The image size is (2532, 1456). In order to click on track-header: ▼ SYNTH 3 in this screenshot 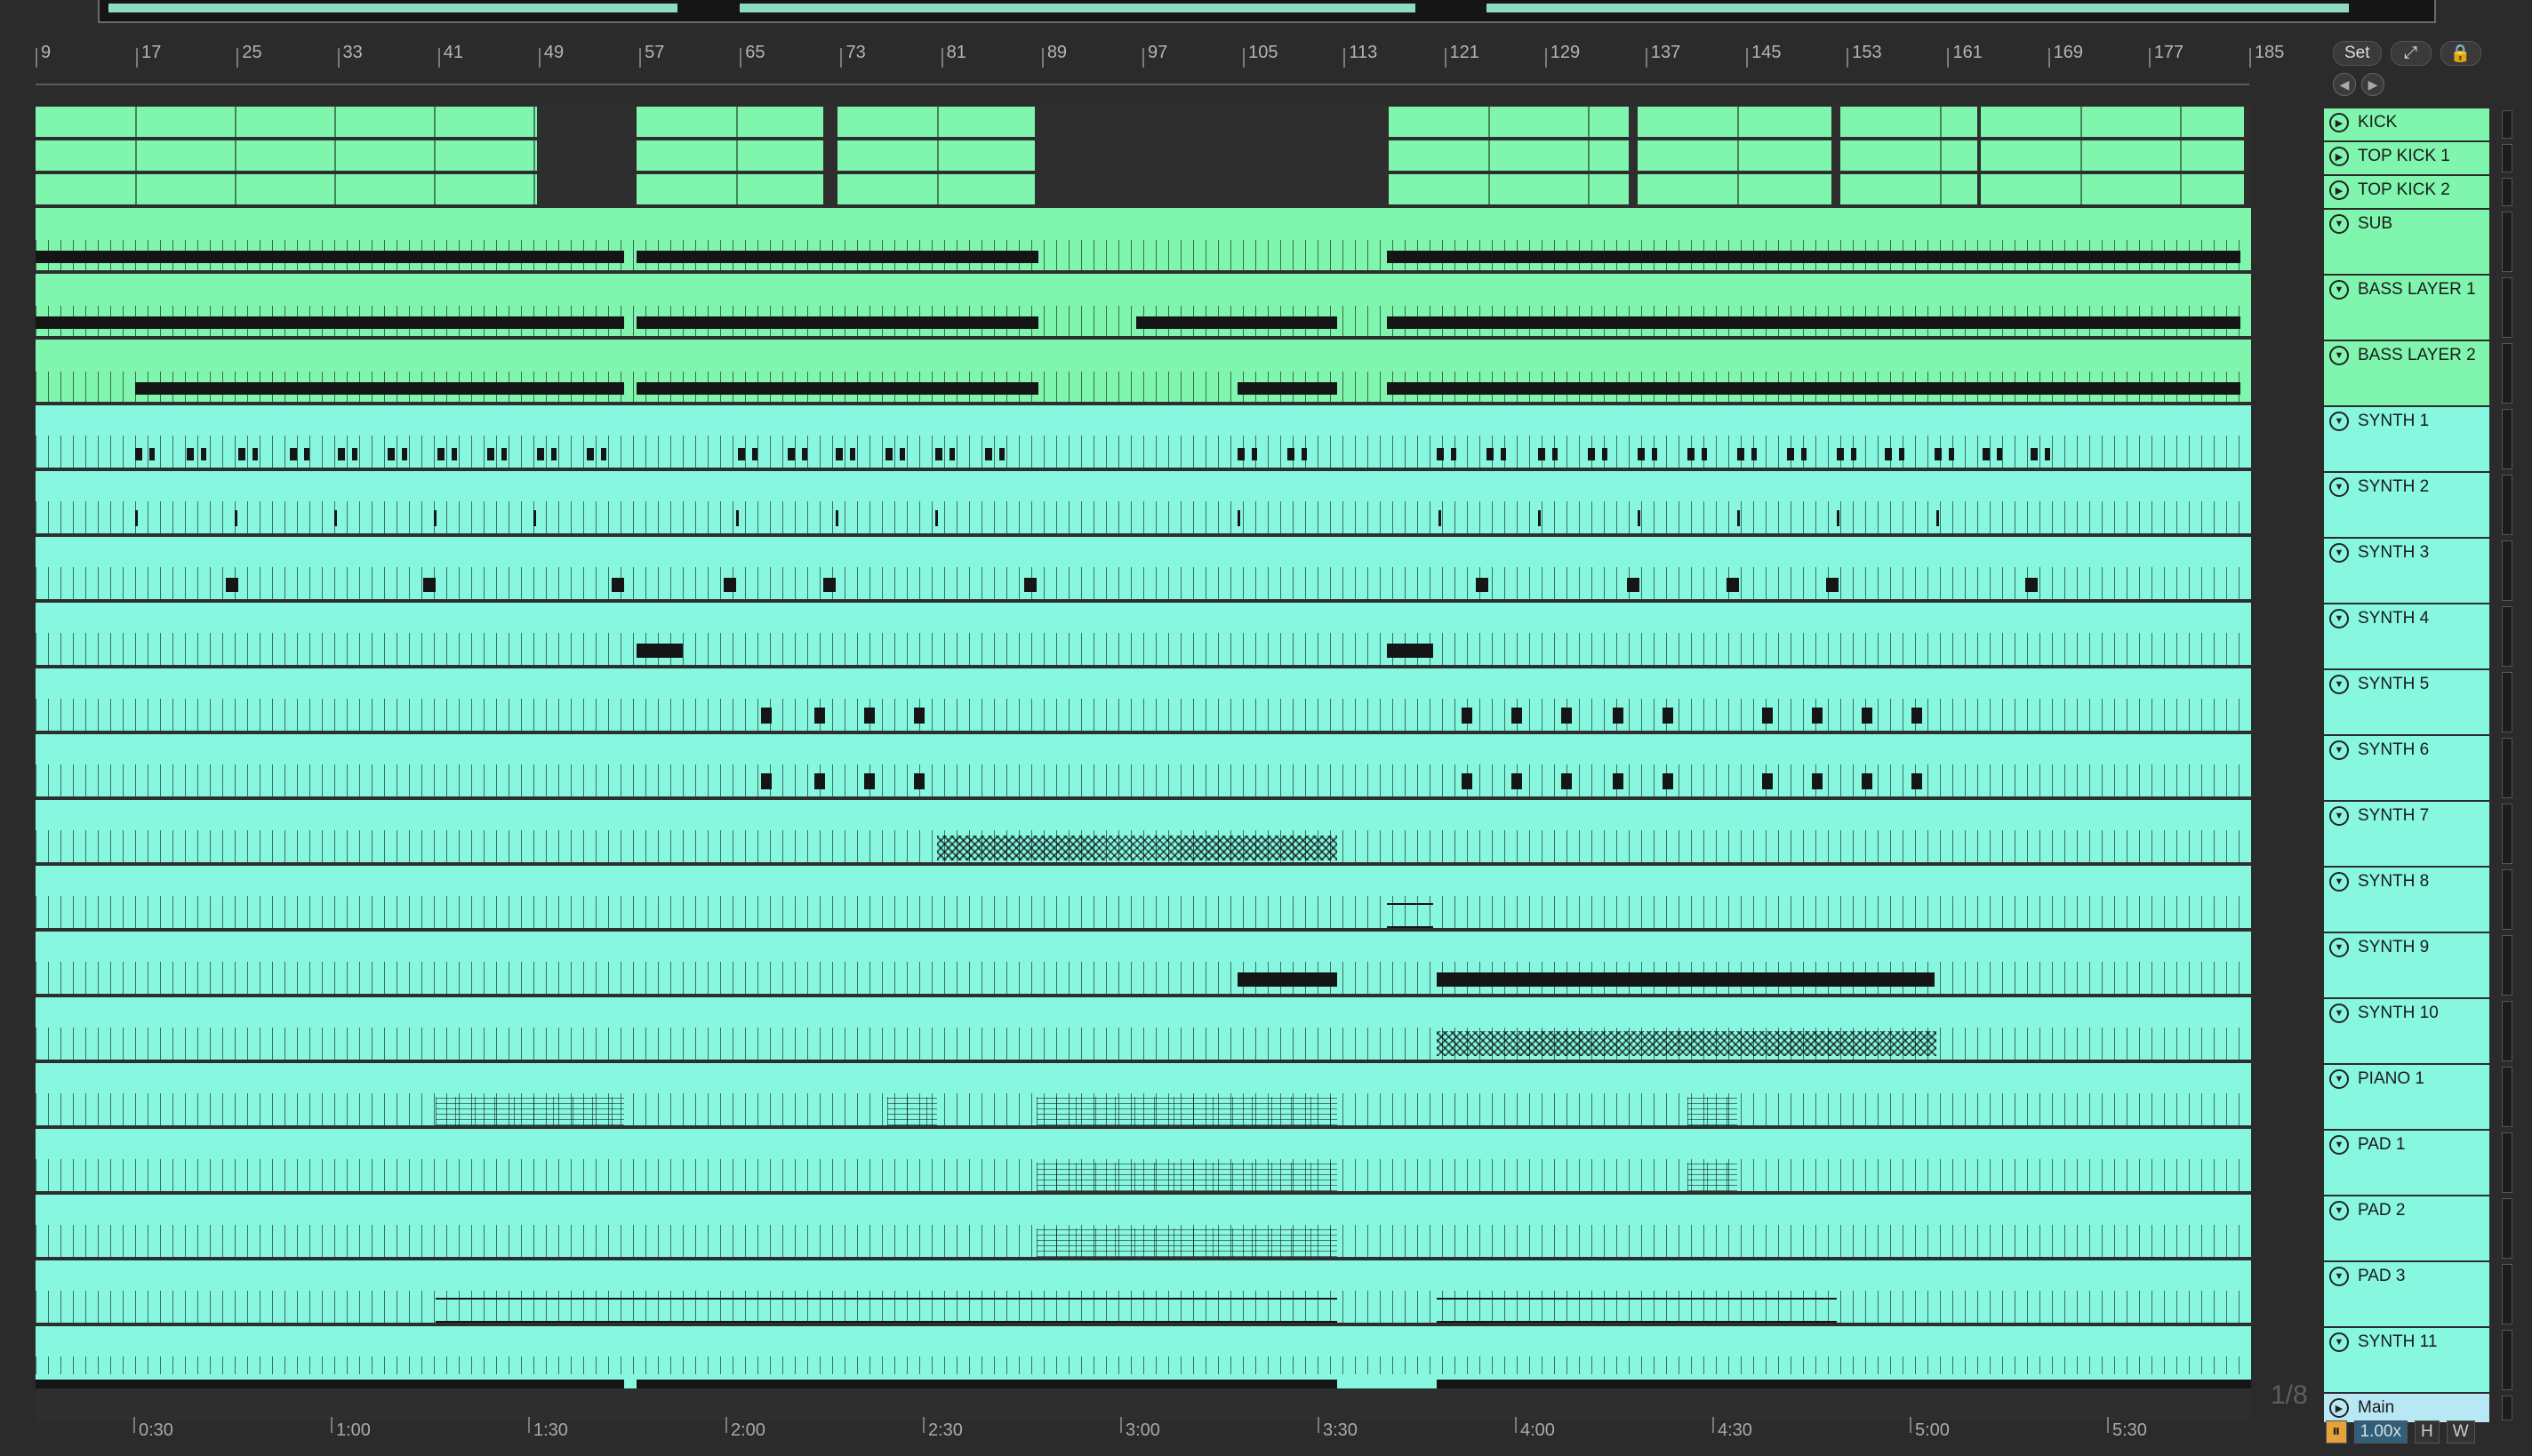, I will do `click(2406, 570)`.